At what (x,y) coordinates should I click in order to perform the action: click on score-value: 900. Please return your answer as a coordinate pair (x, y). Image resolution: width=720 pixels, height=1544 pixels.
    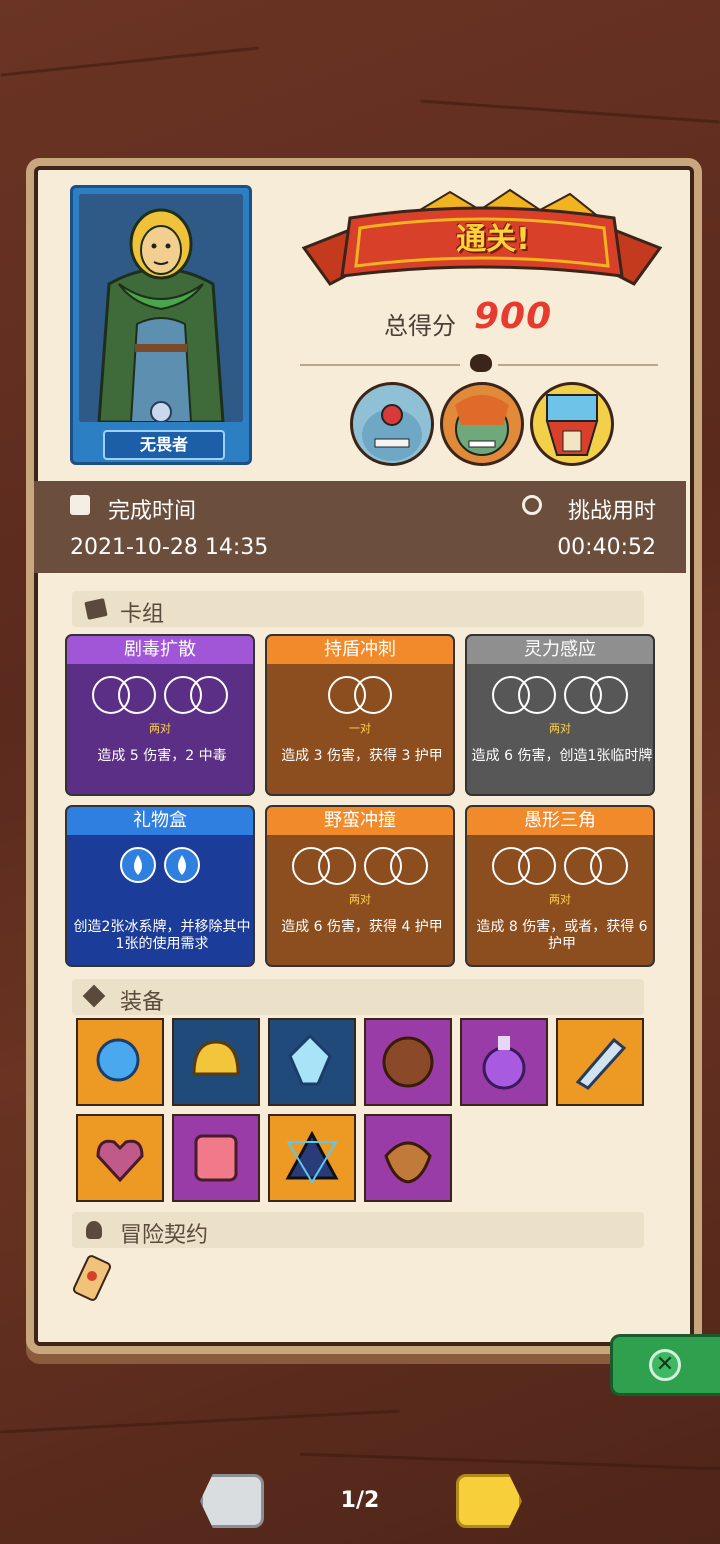
    Looking at the image, I should click on (513, 316).